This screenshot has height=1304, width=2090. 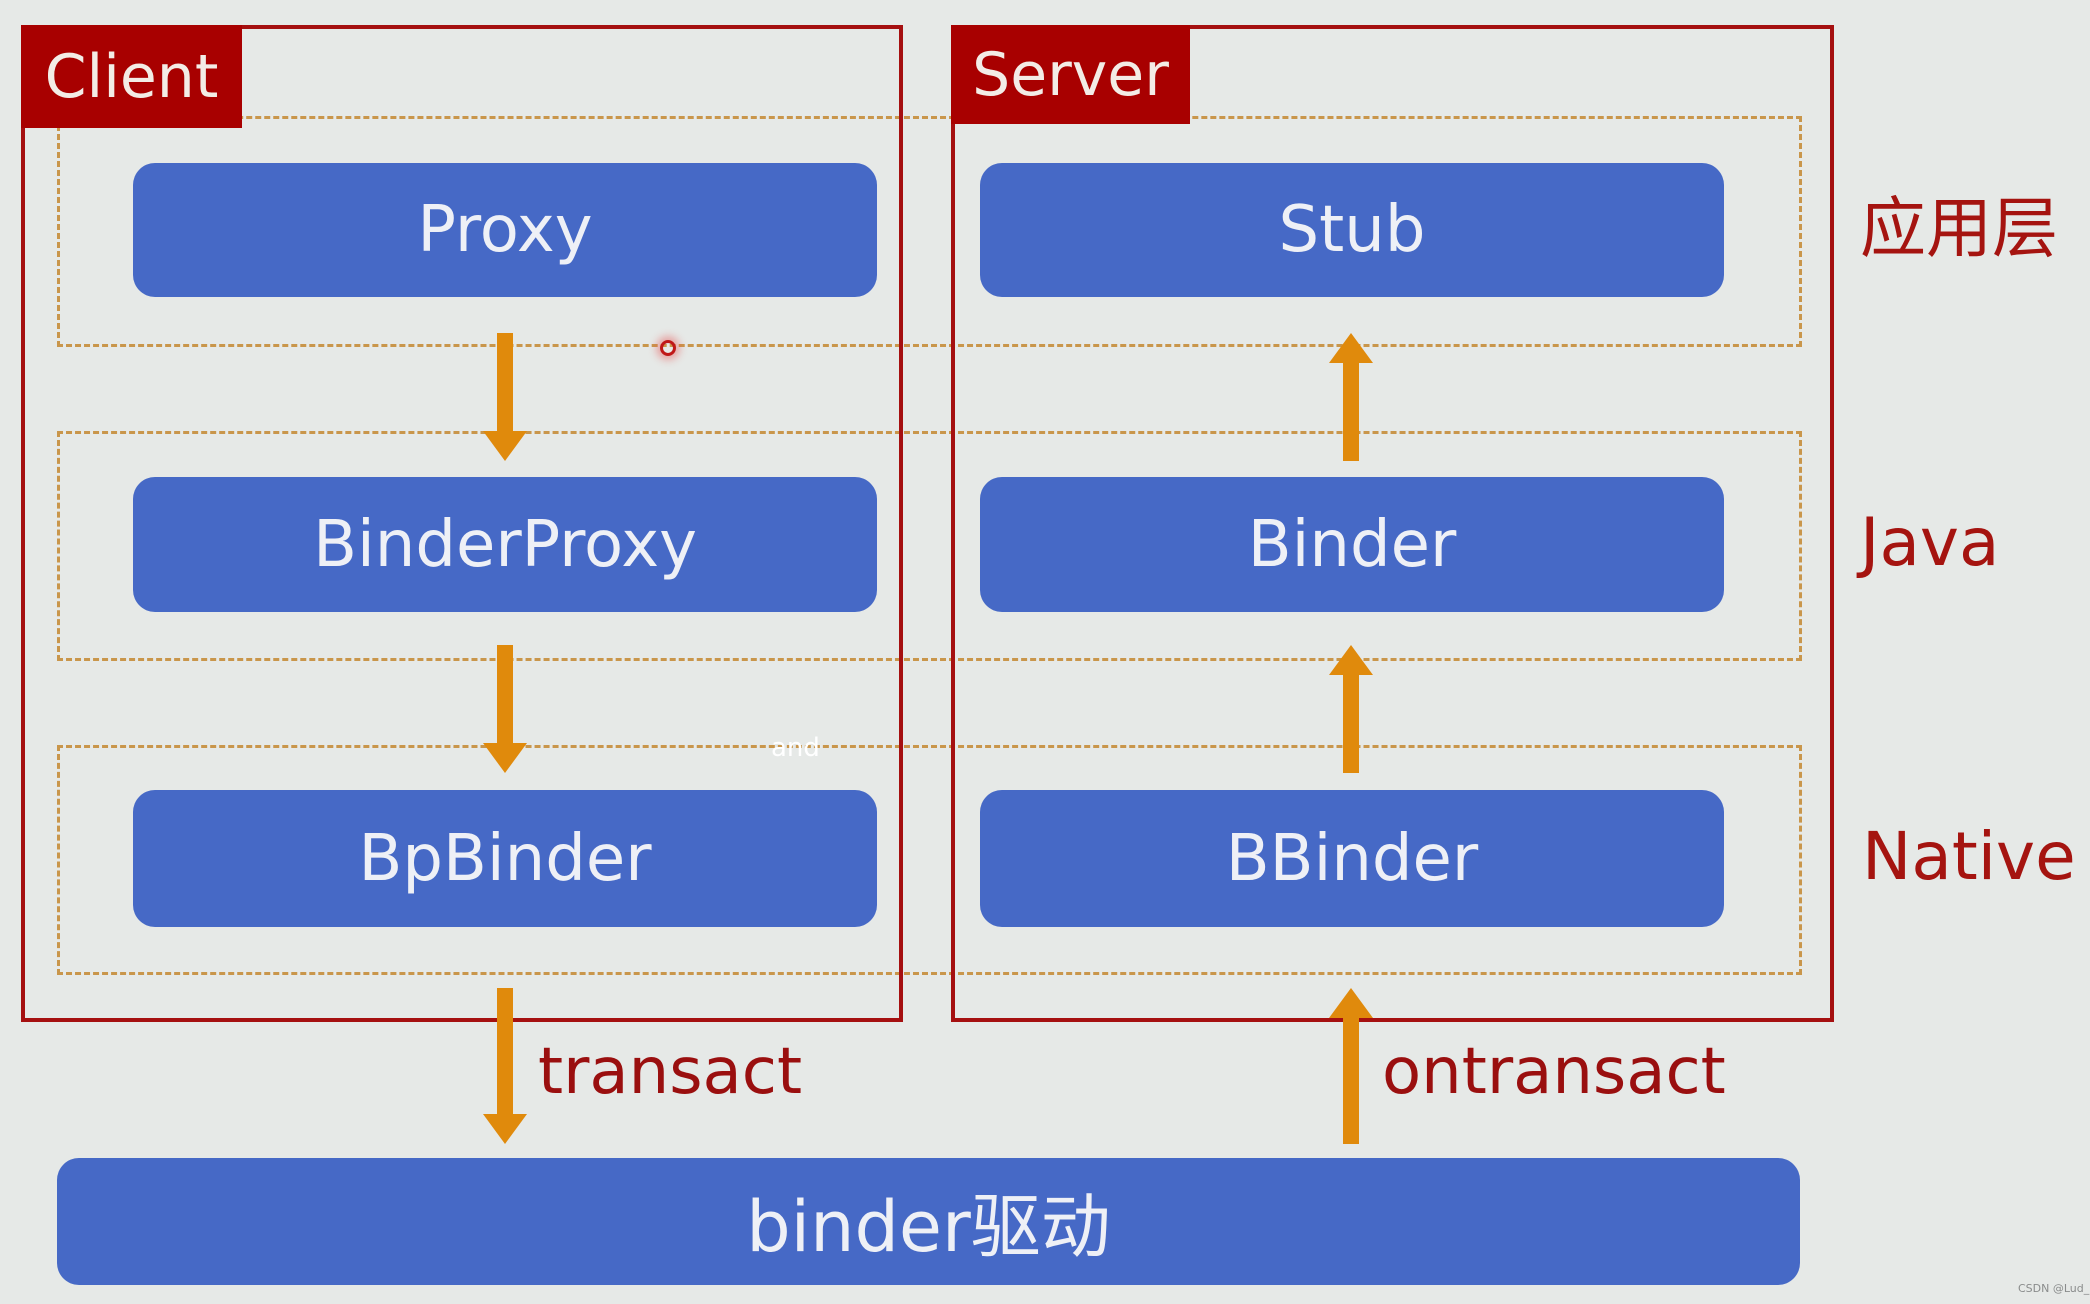 What do you see at coordinates (505, 1066) in the screenshot?
I see `arrow-down-transact` at bounding box center [505, 1066].